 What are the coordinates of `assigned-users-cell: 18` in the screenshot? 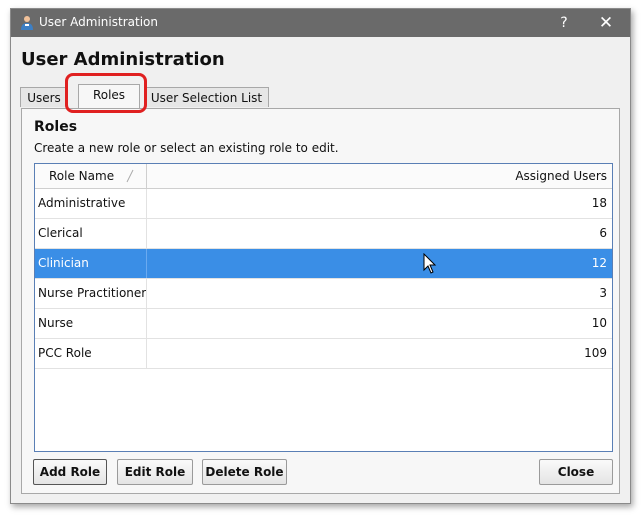 It's located at (599, 203).